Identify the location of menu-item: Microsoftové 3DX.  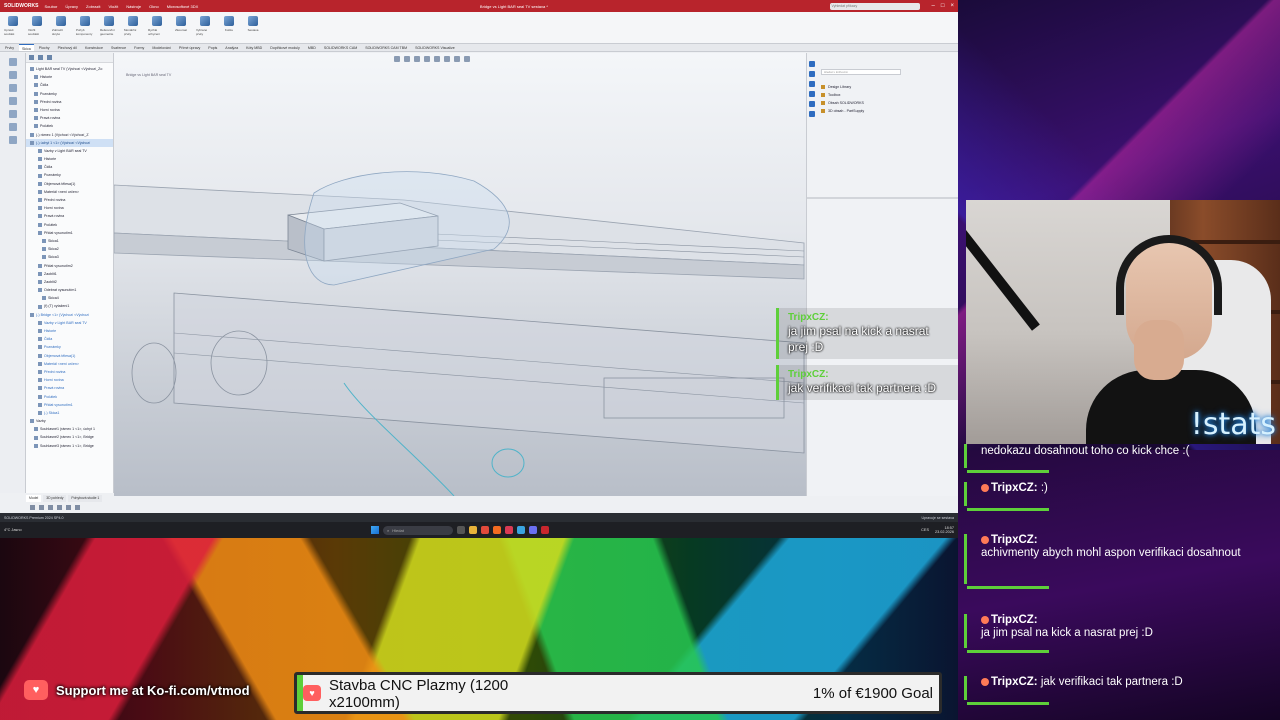
(183, 6).